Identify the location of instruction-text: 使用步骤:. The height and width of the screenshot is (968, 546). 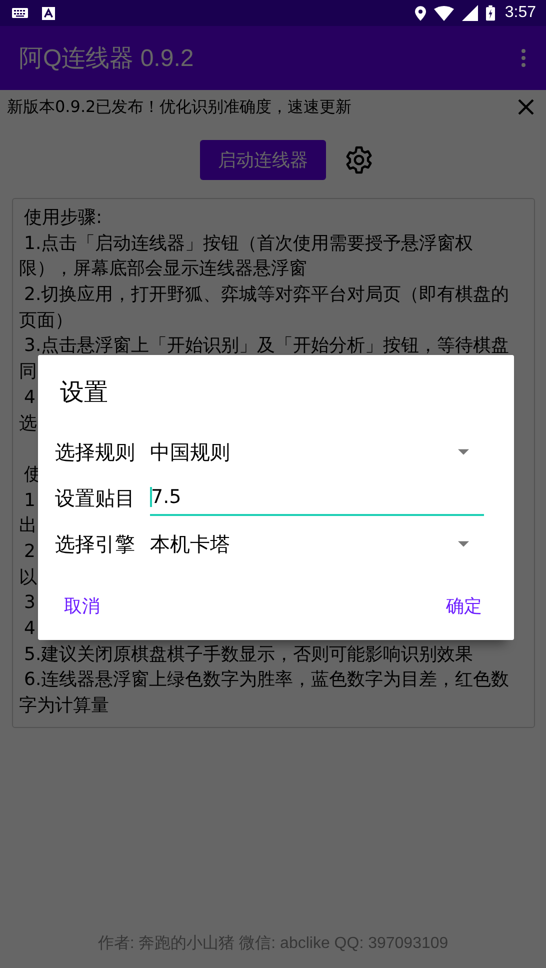
(62, 218).